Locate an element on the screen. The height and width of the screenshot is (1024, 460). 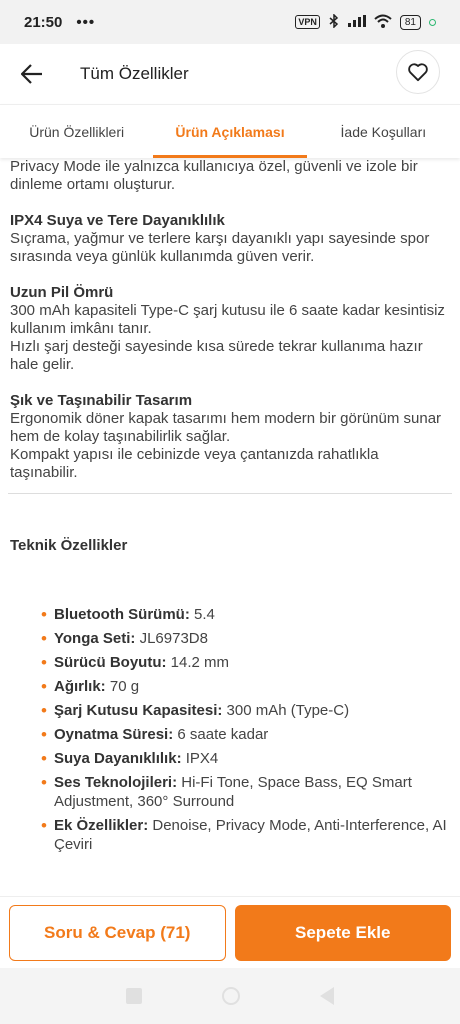
wifi-icon is located at coordinates (383, 22).